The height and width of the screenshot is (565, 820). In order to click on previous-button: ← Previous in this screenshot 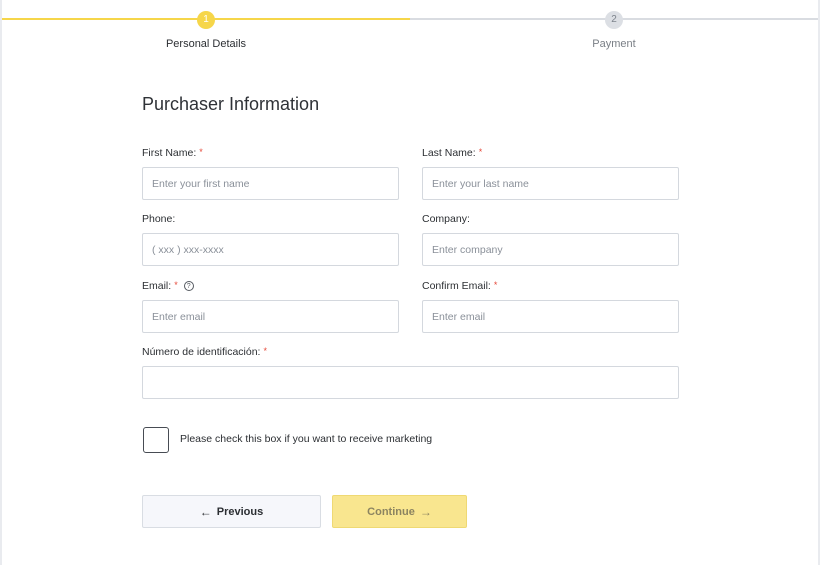, I will do `click(231, 511)`.